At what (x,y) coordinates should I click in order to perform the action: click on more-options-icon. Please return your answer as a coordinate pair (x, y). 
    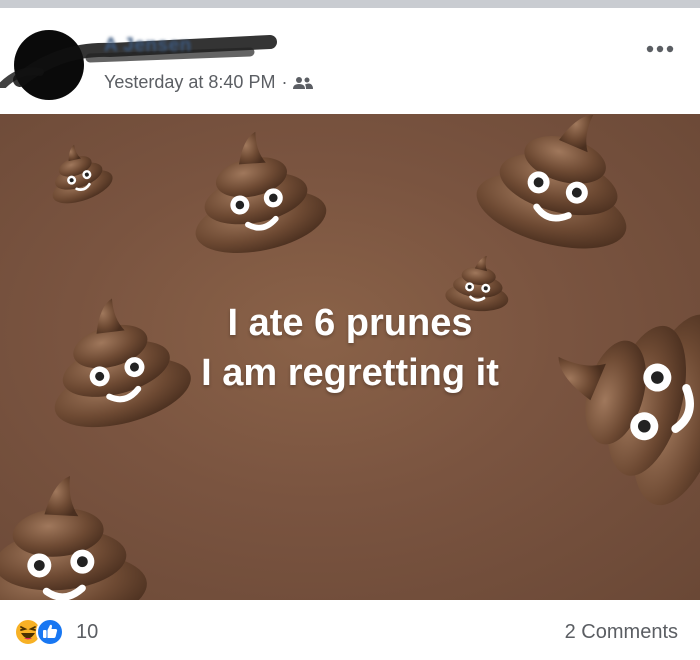
    Looking at the image, I should click on (660, 49).